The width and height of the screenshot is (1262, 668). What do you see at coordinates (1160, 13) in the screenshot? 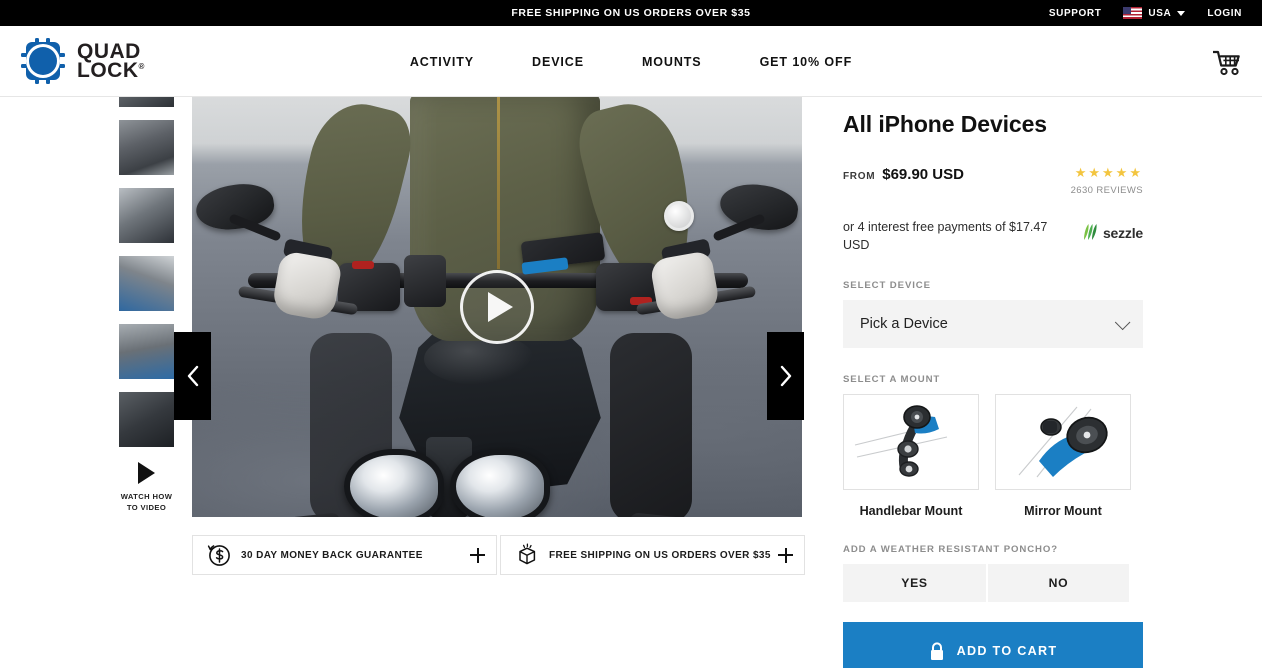
I see `locale-label: USA` at bounding box center [1160, 13].